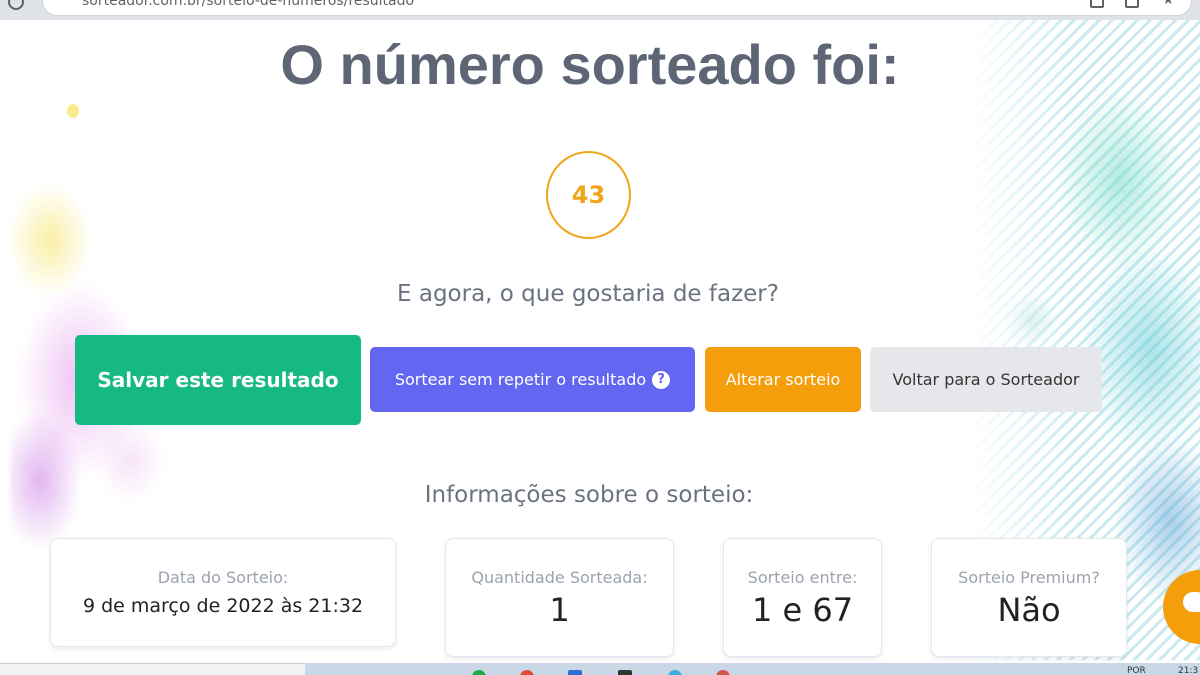  I want to click on date-label: Data do Sorteio:, so click(223, 577).